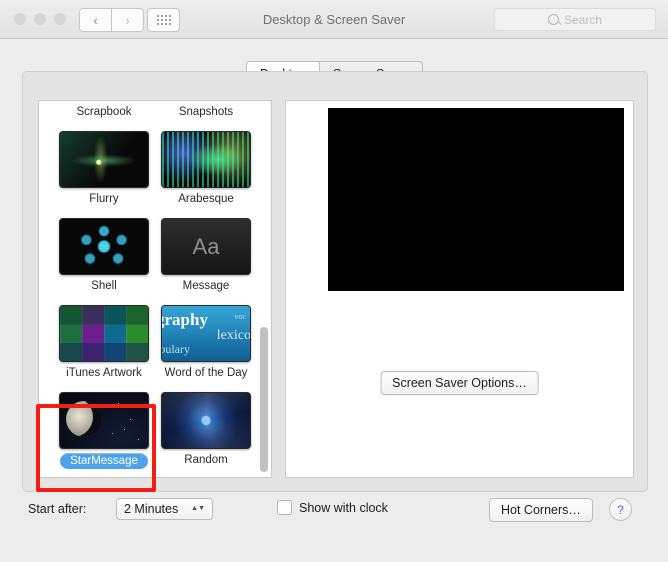  Describe the element at coordinates (206, 460) in the screenshot. I see `list-item-label: Random` at that location.